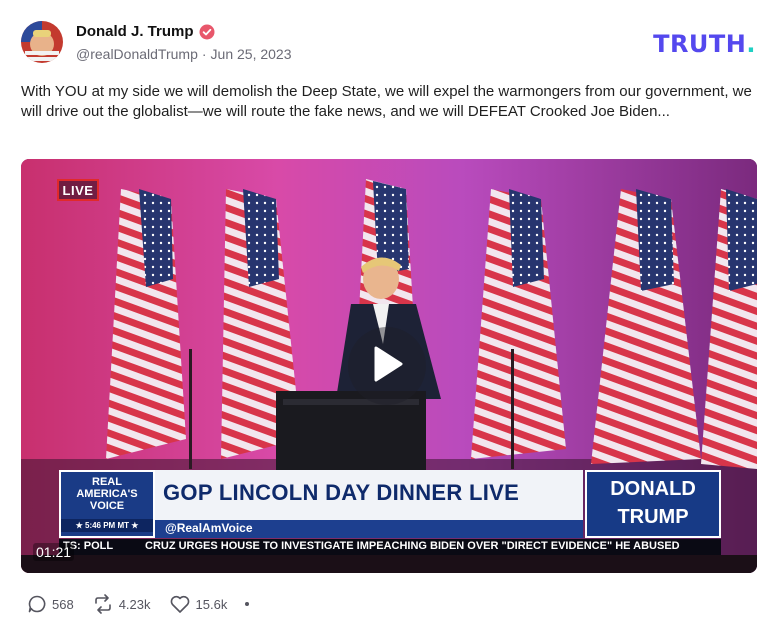  Describe the element at coordinates (341, 492) in the screenshot. I see `chyron-title: GOP LINCOLN DAY DINNER LIVE` at that location.